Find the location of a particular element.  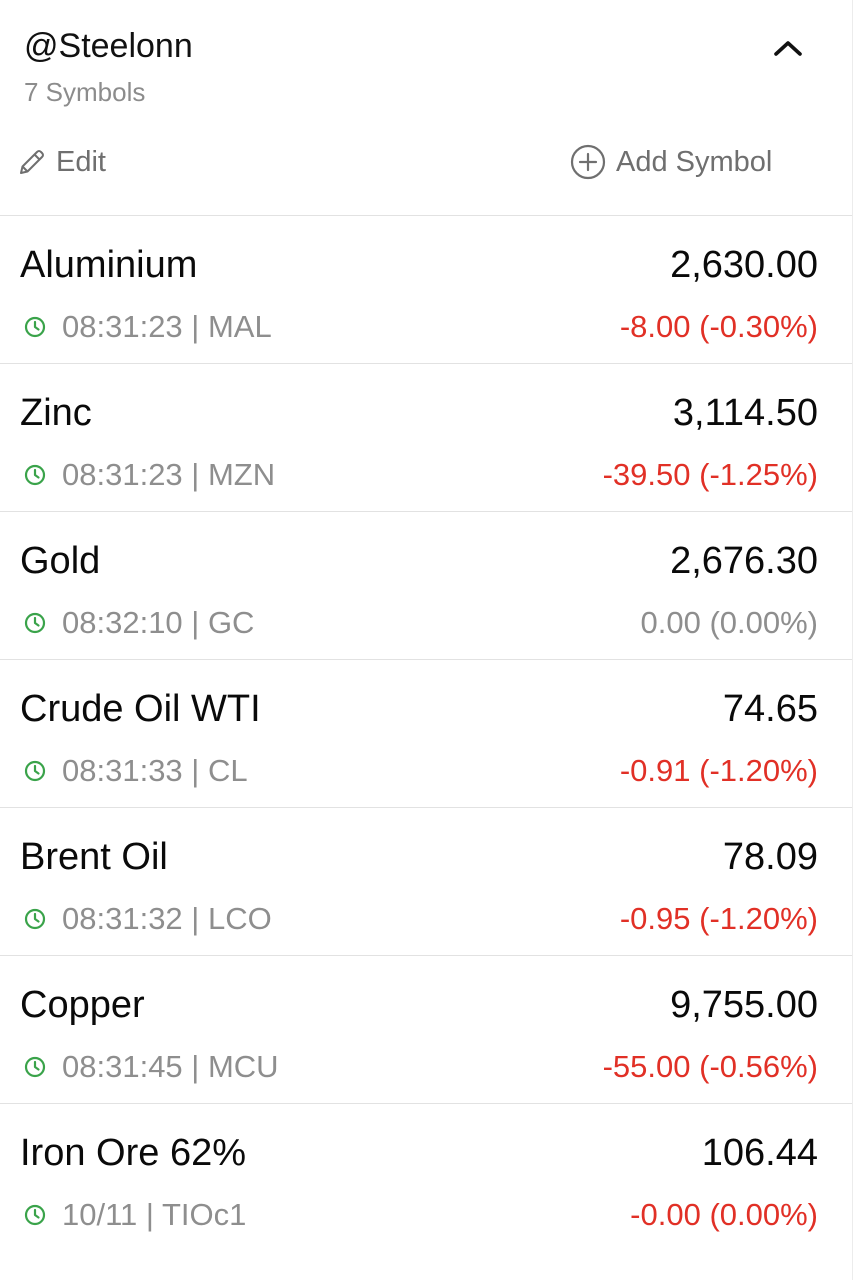

symbol-meta: 08:31:23 | MAL is located at coordinates (148, 327).